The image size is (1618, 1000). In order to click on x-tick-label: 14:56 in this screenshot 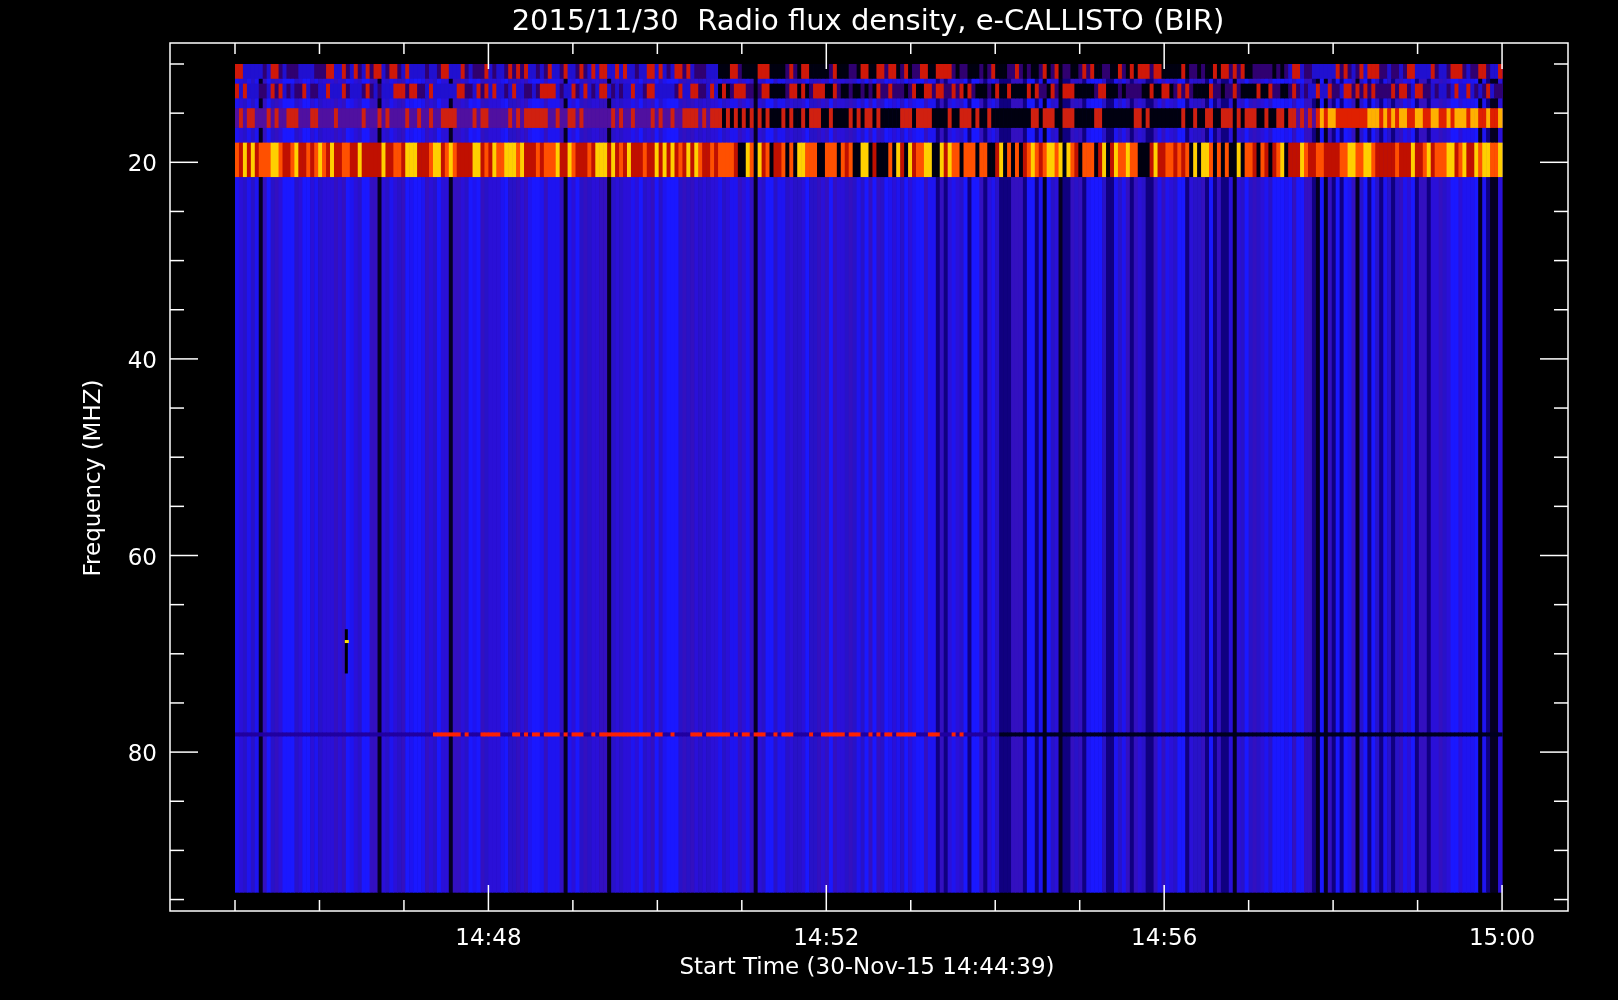, I will do `click(1164, 937)`.